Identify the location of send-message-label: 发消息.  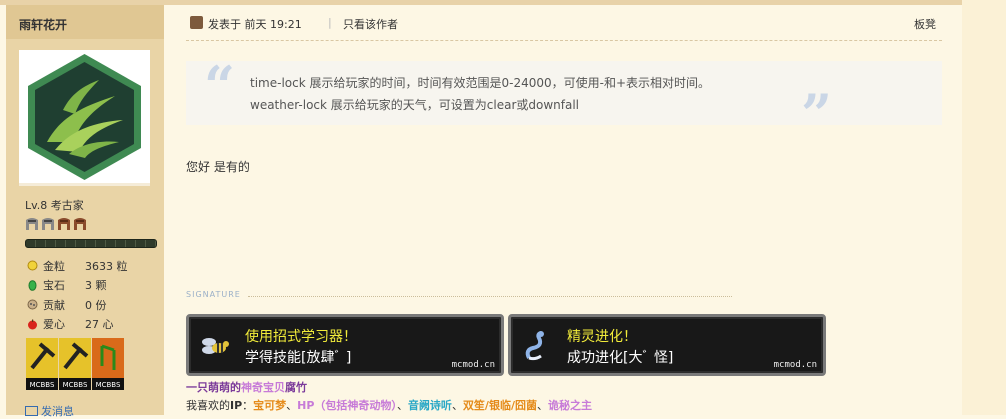
(57, 411).